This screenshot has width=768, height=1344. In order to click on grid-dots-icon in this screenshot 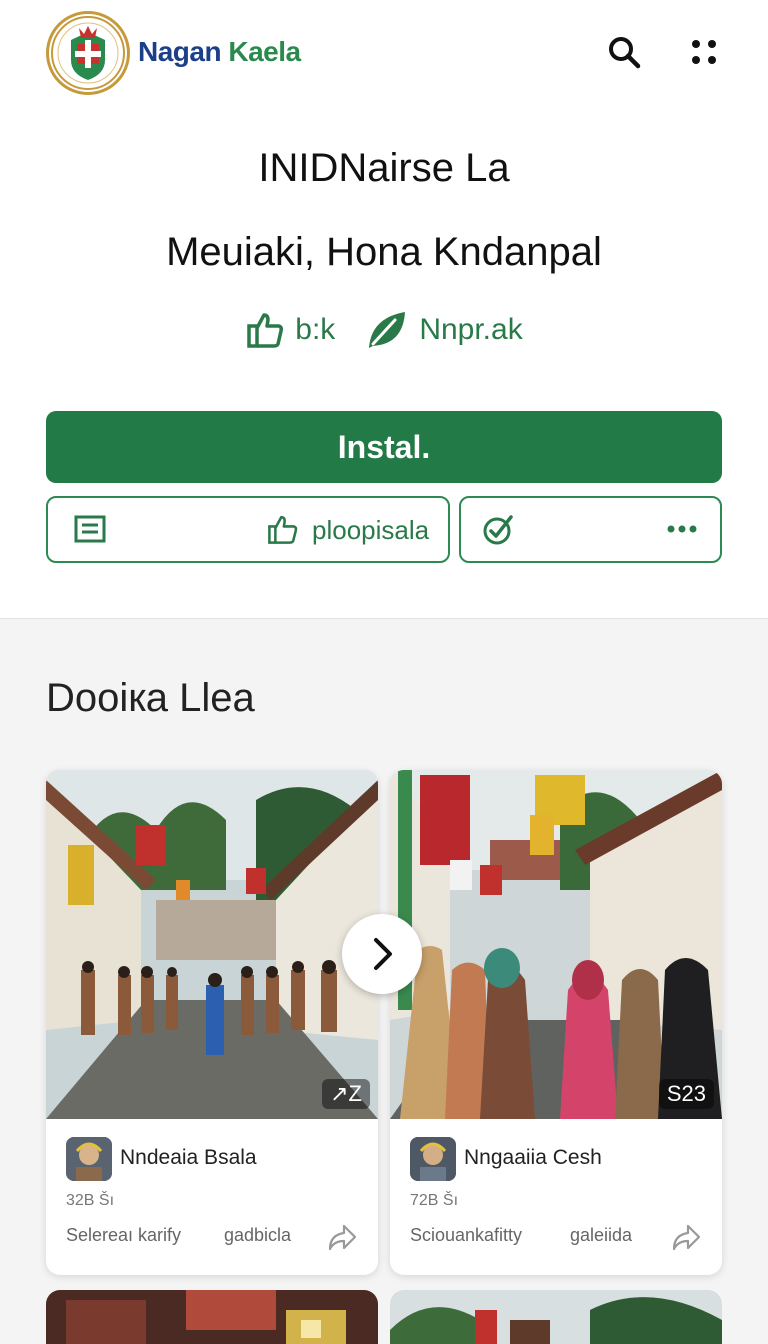, I will do `click(704, 52)`.